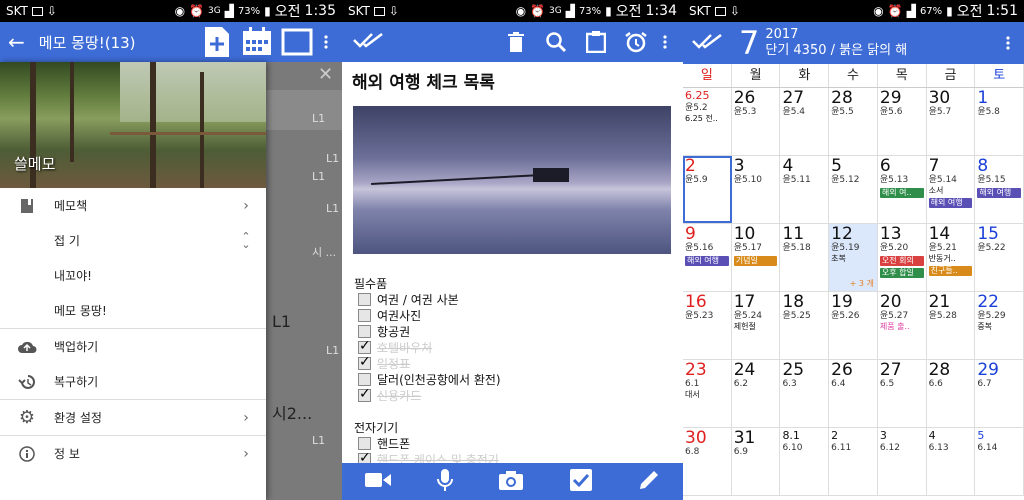 The image size is (1024, 500). Describe the element at coordinates (951, 121) in the screenshot. I see `calendar-day-cell: 30 윤5.7` at that location.